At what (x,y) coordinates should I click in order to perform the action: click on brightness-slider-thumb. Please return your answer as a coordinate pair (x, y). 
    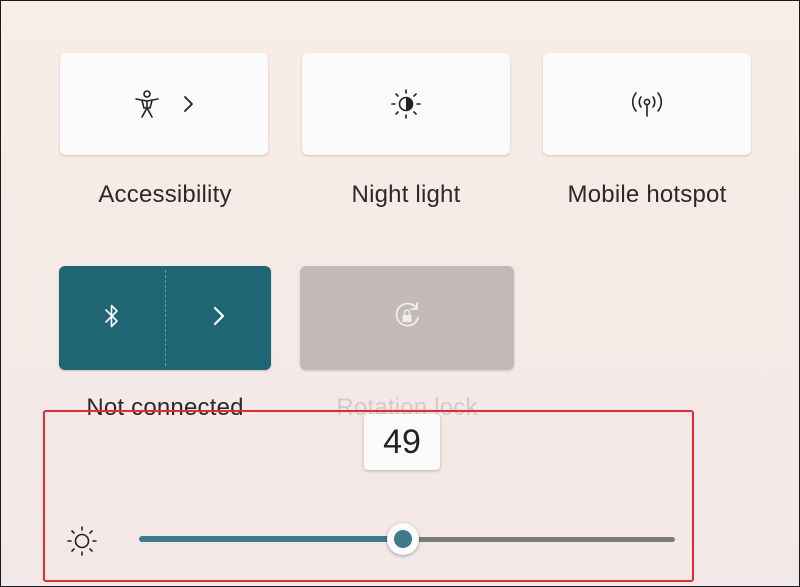
    Looking at the image, I should click on (403, 539).